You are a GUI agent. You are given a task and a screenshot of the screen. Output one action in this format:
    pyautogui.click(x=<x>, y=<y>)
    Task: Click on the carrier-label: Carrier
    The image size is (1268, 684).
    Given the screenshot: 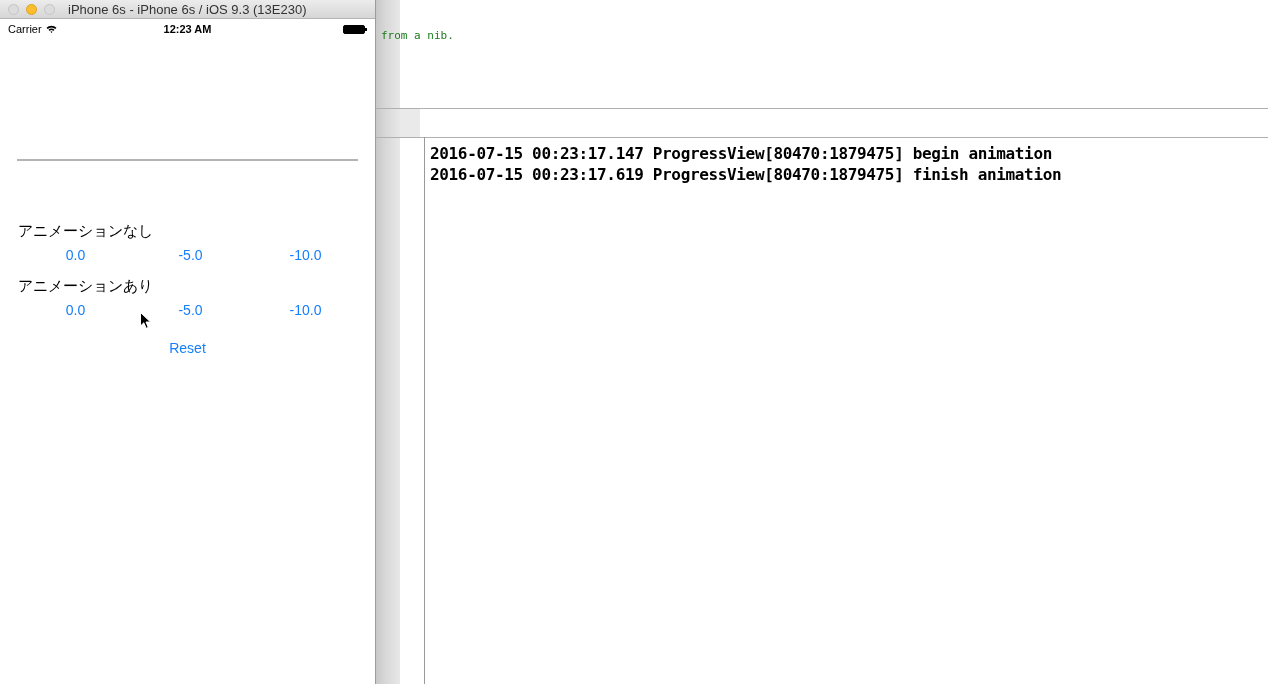 What is the action you would take?
    pyautogui.click(x=25, y=29)
    